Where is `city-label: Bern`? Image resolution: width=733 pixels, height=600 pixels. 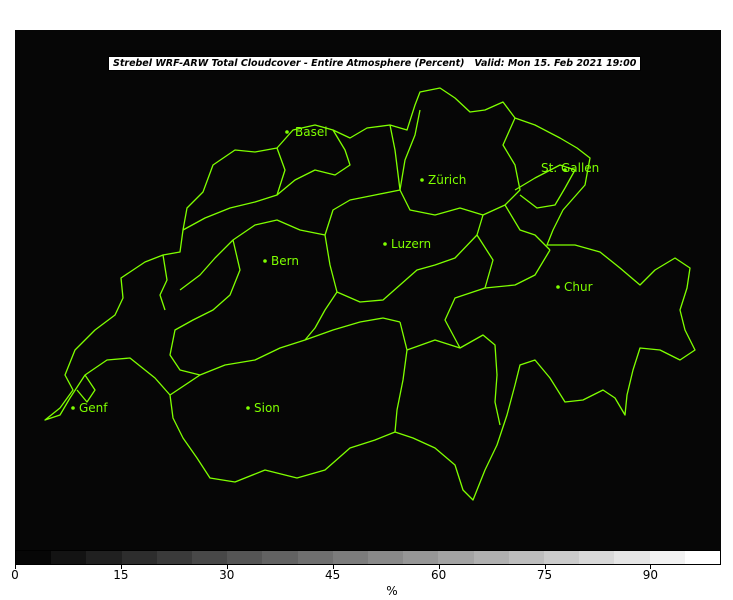
city-label: Bern is located at coordinates (285, 261).